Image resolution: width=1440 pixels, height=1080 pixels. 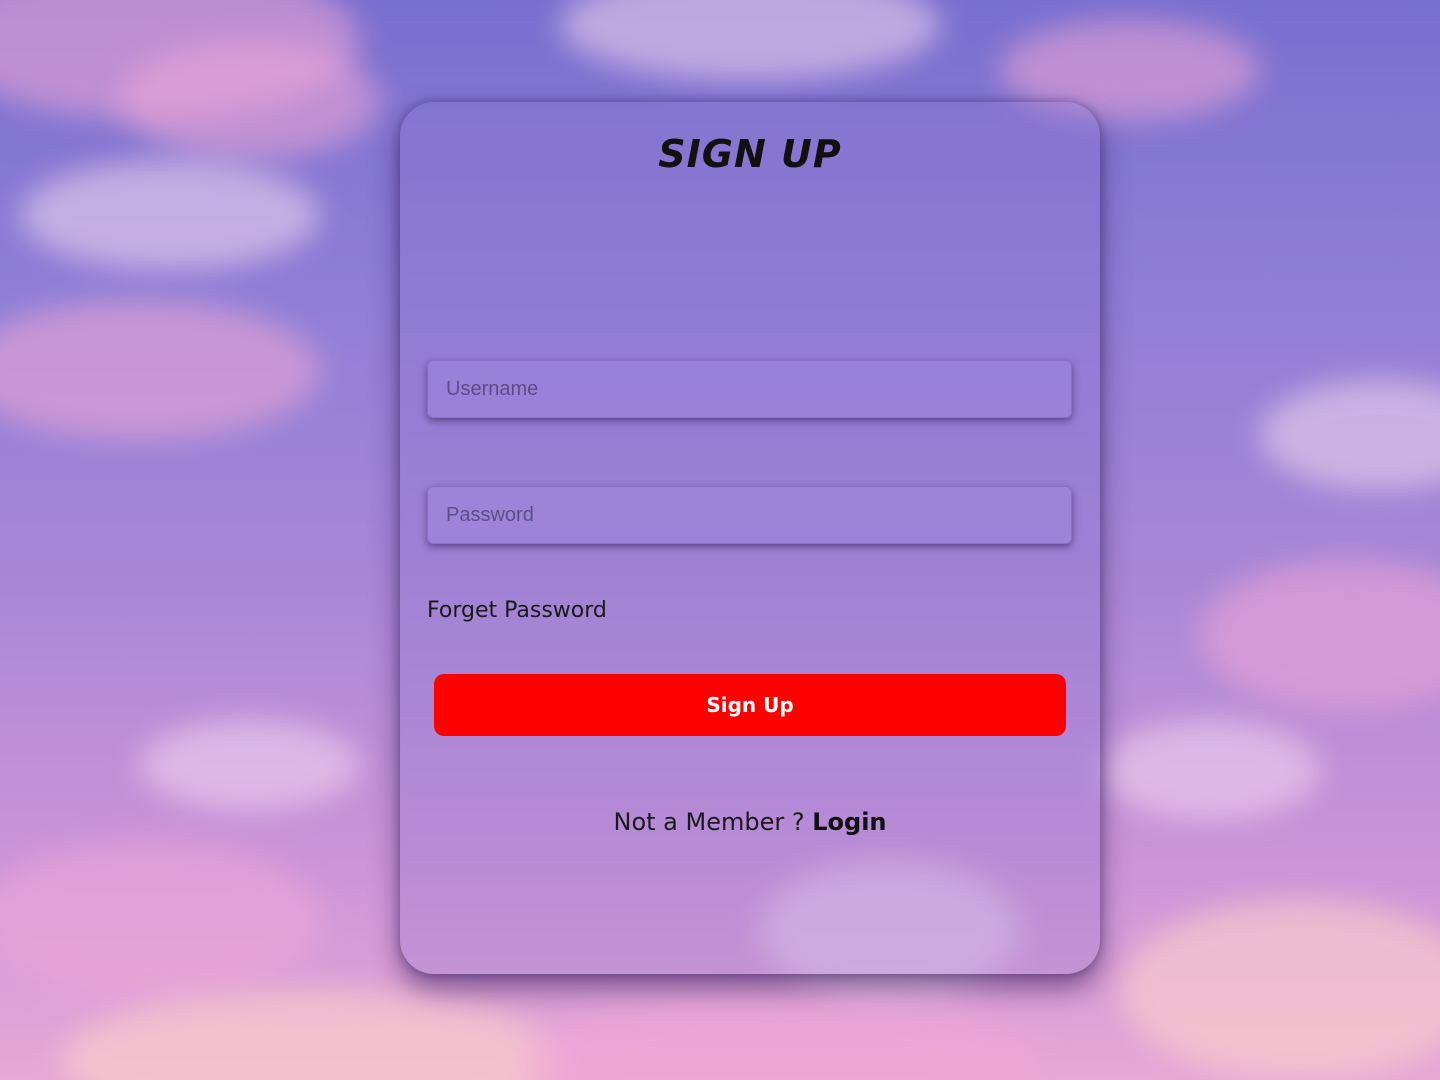 I want to click on form-title: SIGN UP, so click(x=750, y=154).